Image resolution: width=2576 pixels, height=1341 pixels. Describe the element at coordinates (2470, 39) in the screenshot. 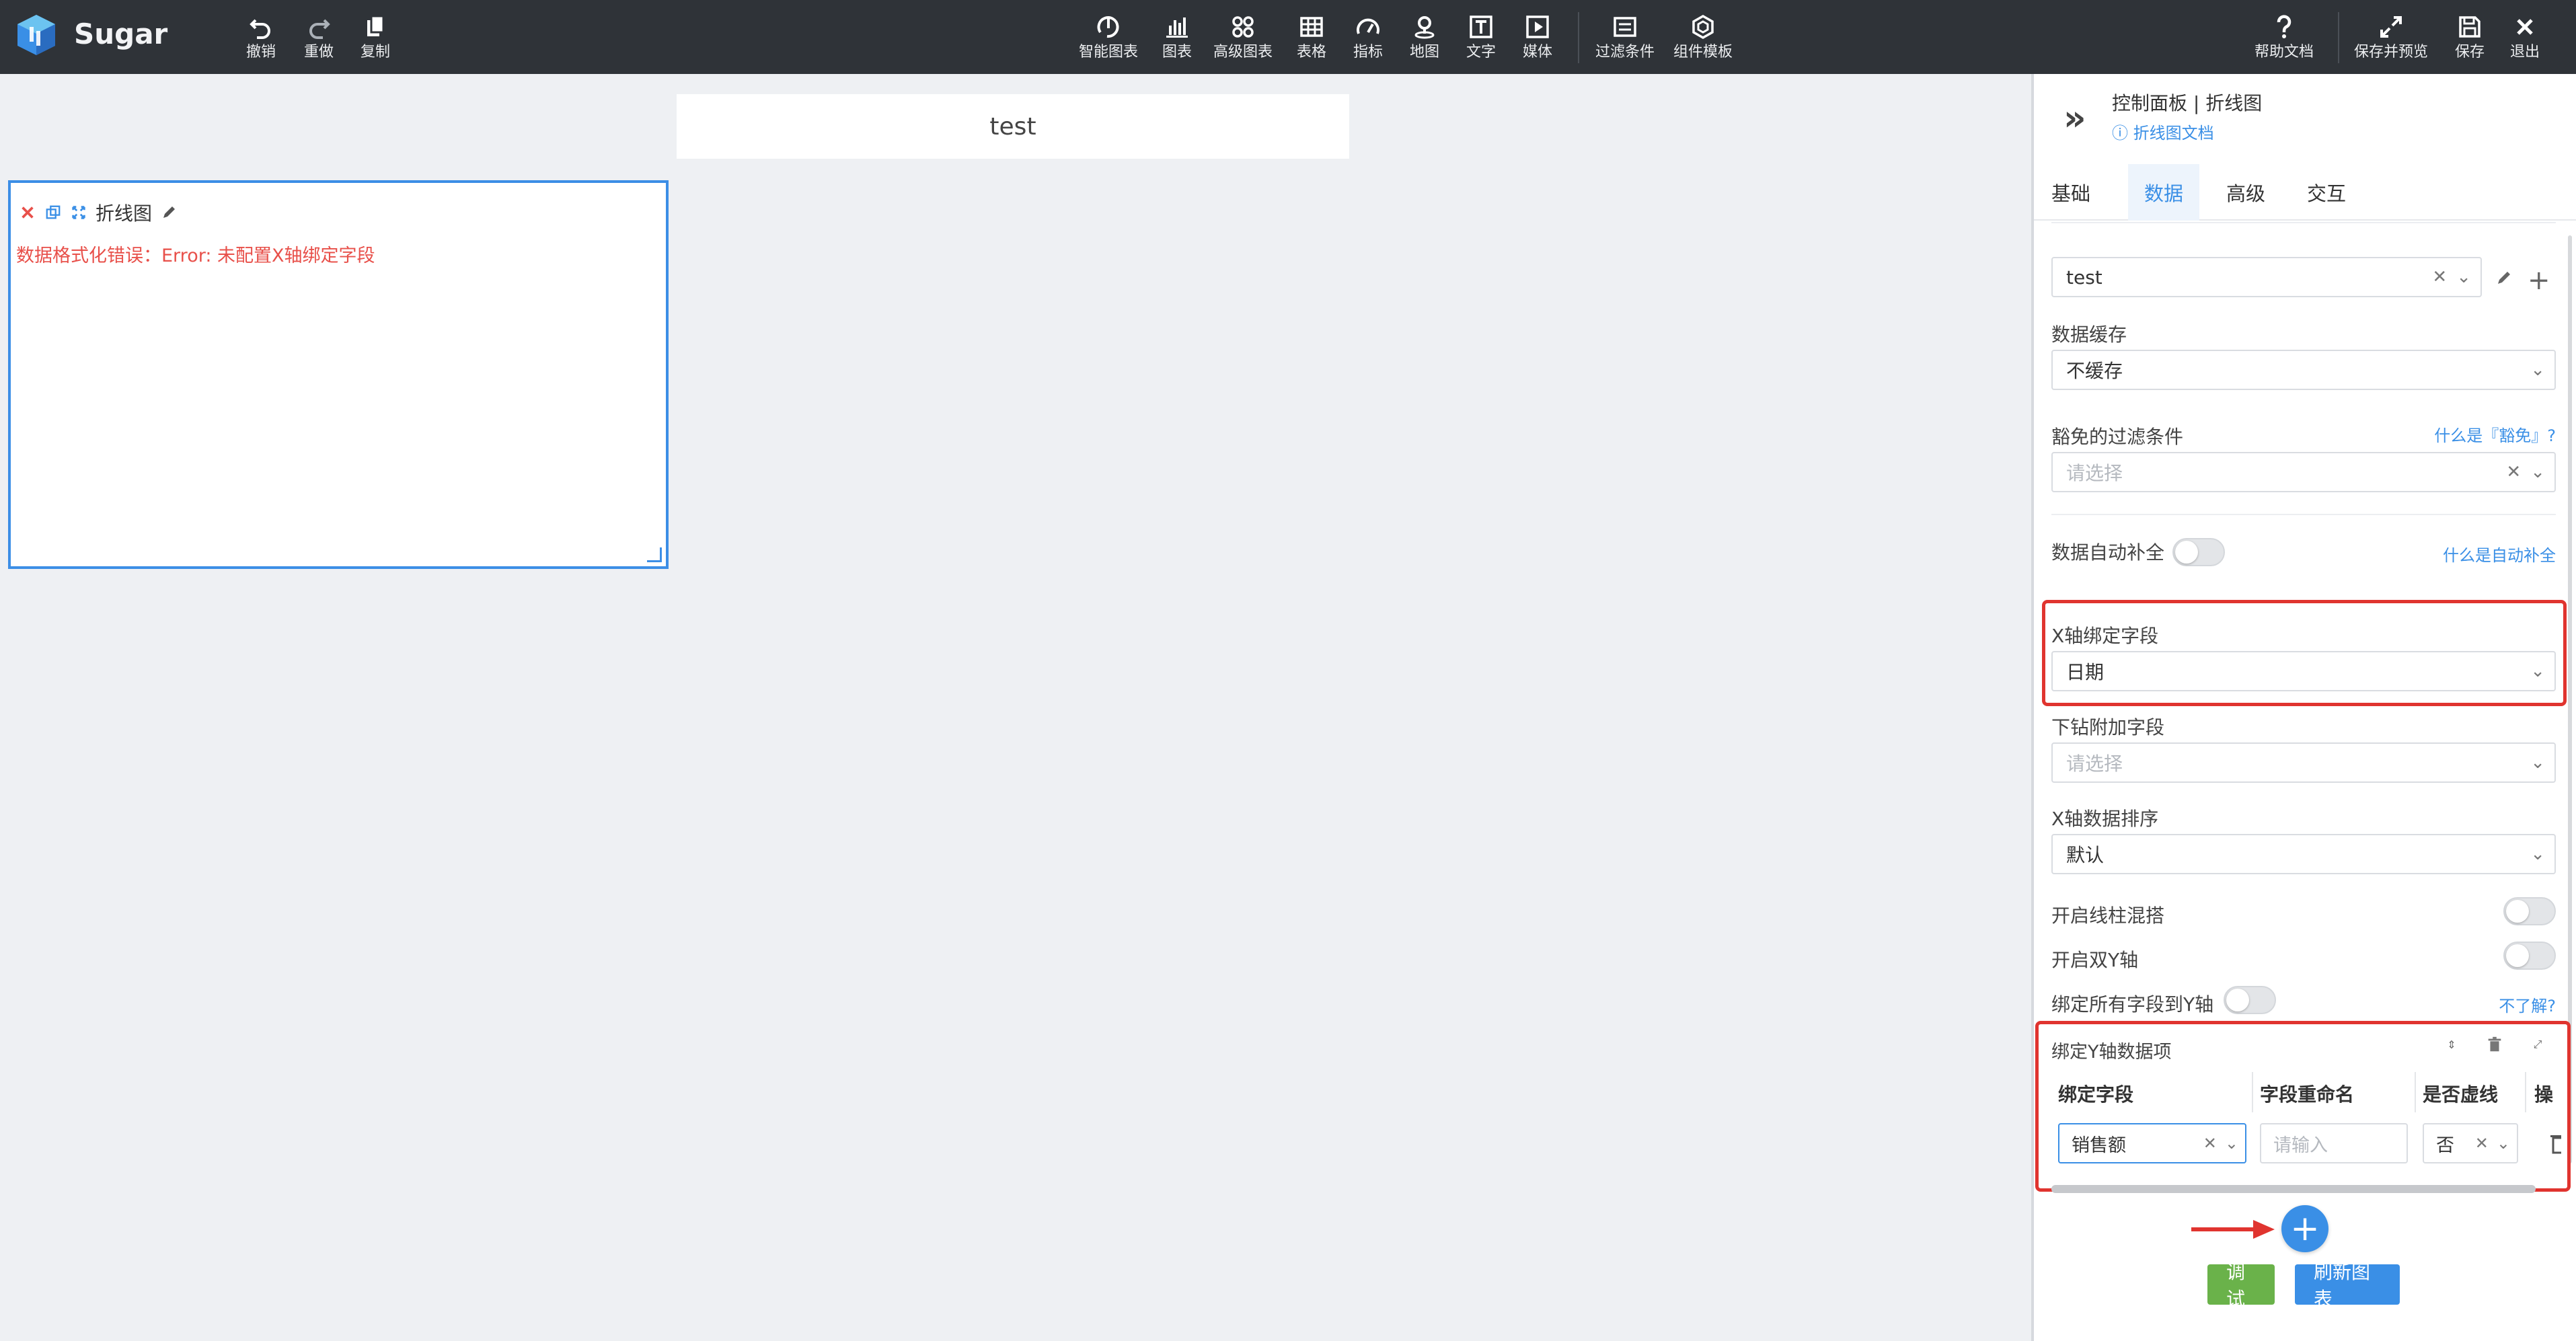

I see `save-button: 保存` at that location.